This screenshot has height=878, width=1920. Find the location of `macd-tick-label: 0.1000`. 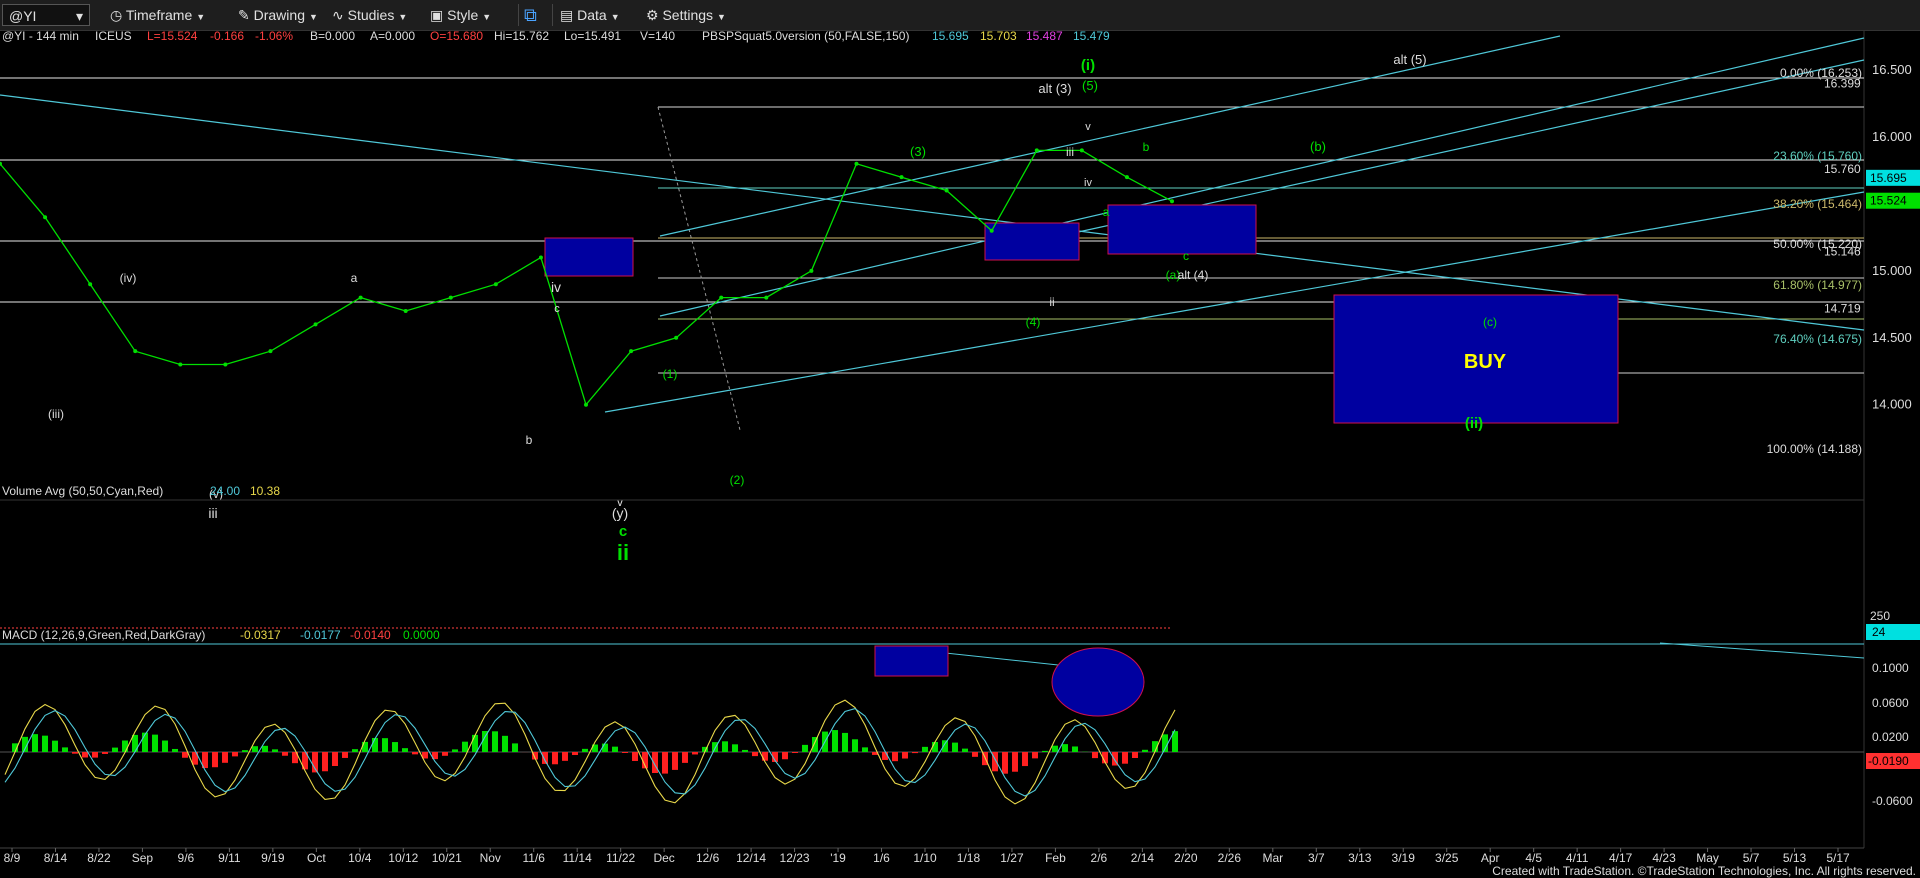

macd-tick-label: 0.1000 is located at coordinates (1890, 668).